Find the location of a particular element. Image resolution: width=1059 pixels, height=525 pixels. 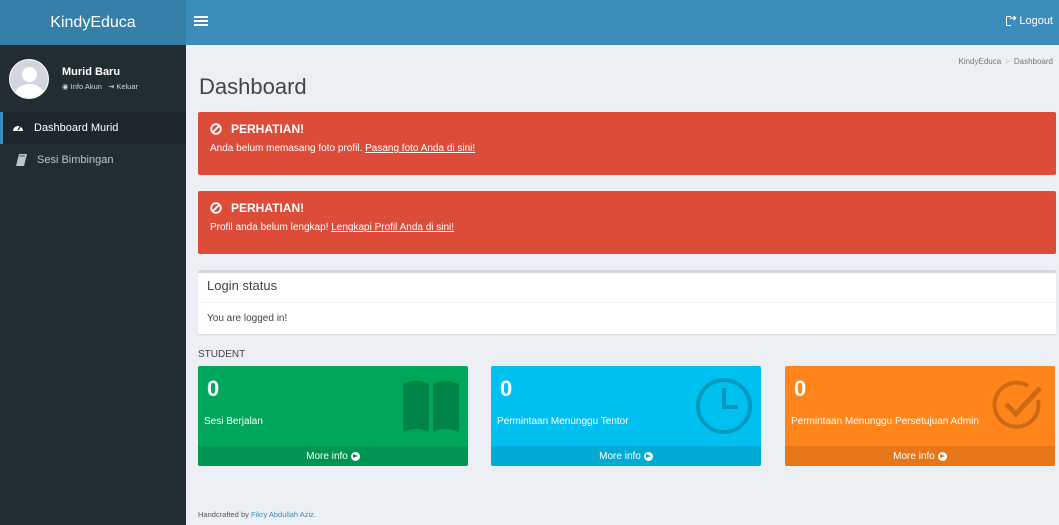

user-name: Murid Baru is located at coordinates (91, 72).